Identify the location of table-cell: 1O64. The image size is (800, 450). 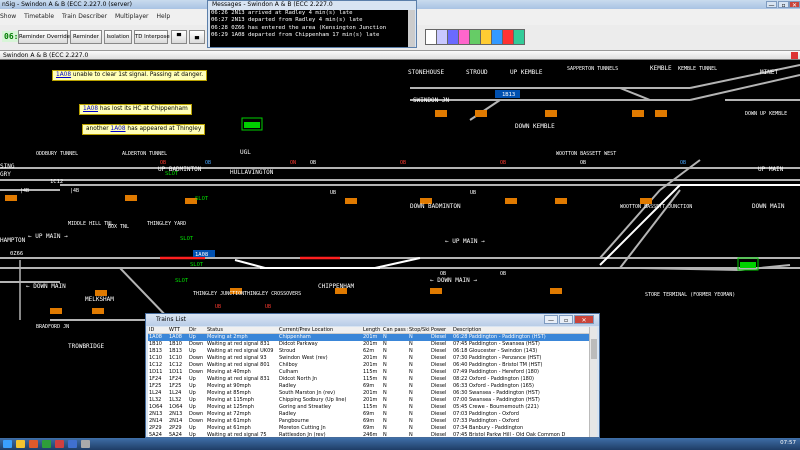
(156, 407).